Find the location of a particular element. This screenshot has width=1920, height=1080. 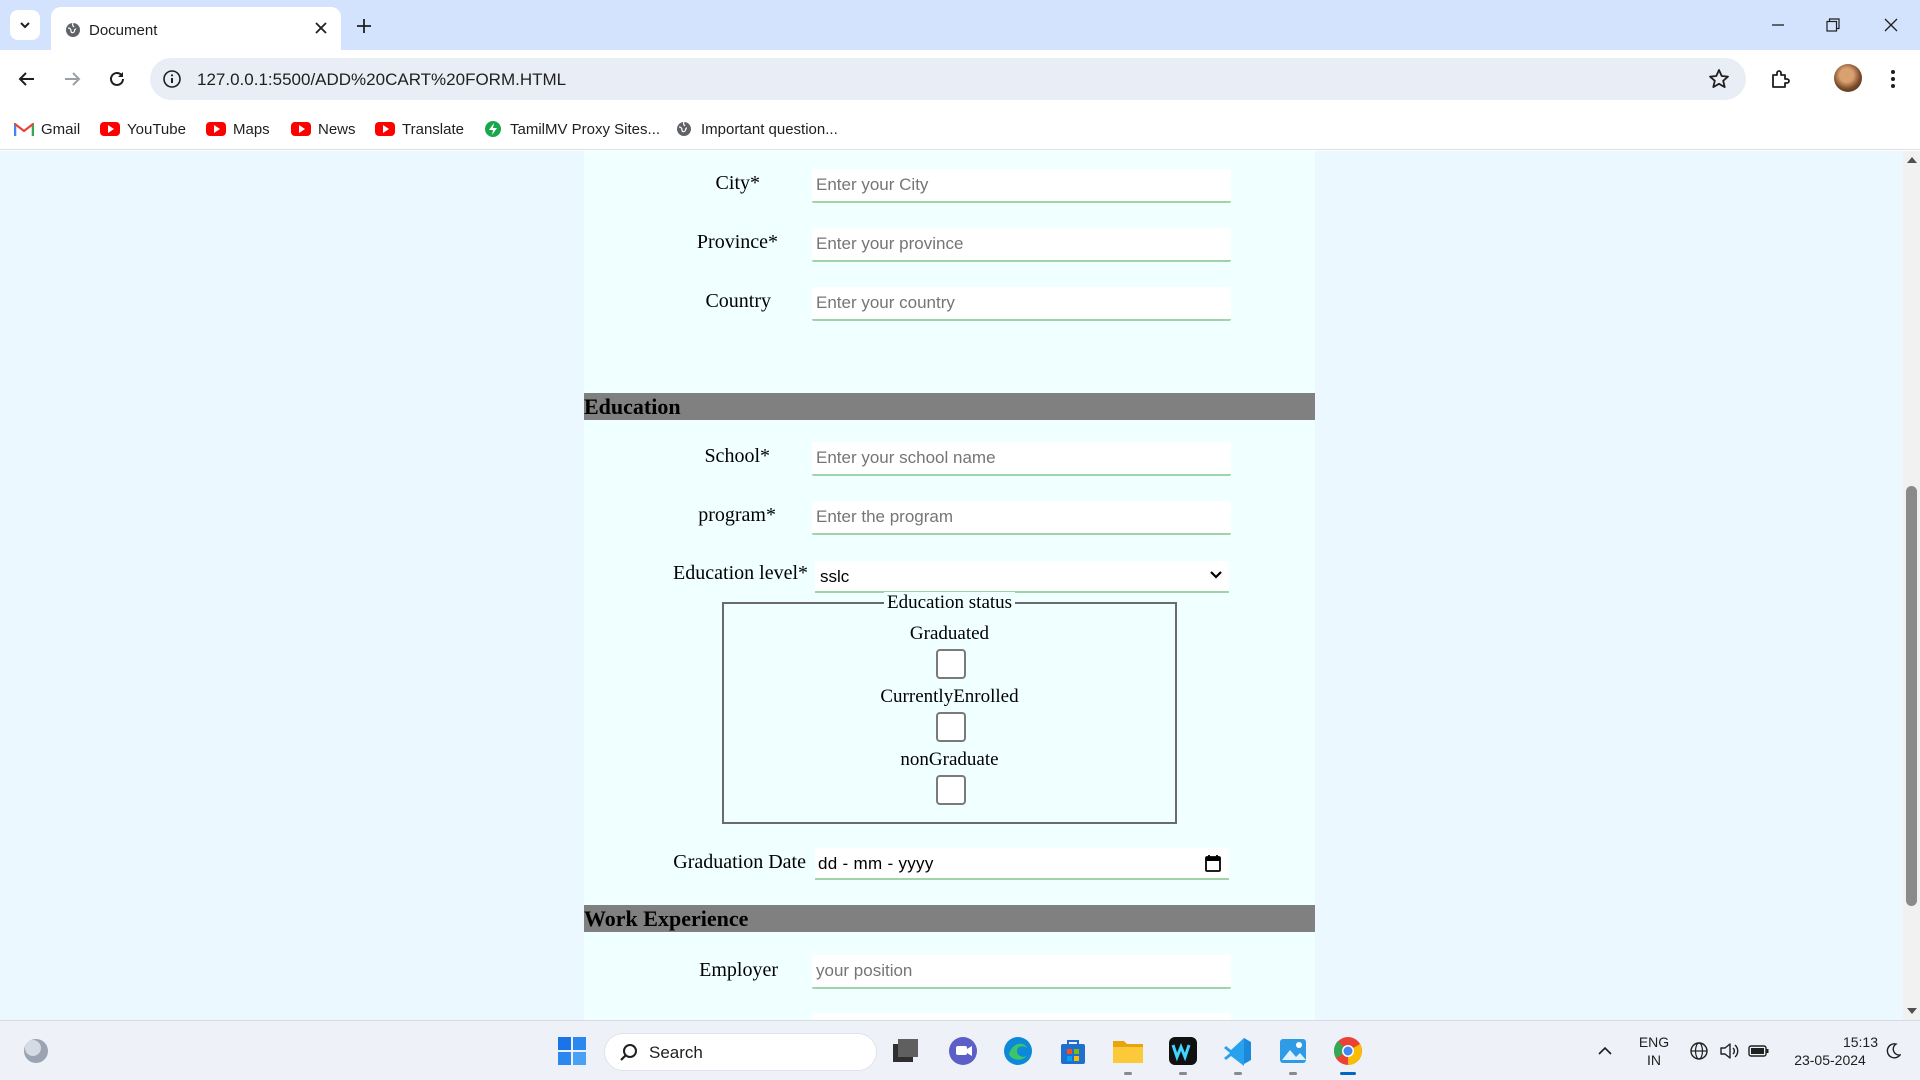

moon-icon is located at coordinates (1893, 1051).